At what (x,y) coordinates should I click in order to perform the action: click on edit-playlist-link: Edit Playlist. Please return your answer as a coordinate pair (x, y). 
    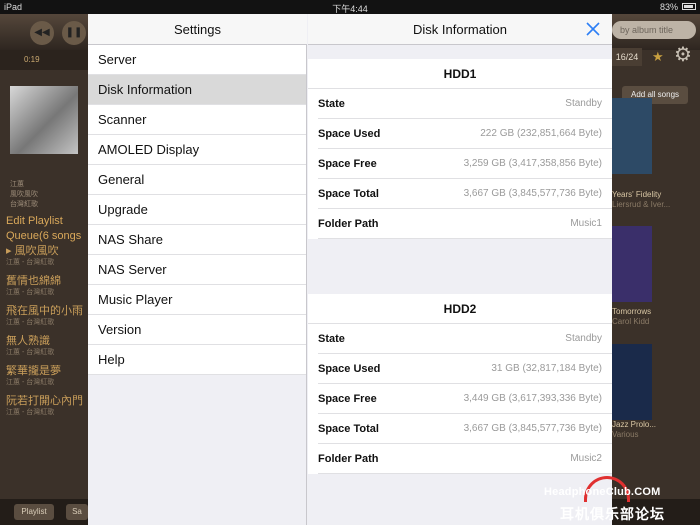
    Looking at the image, I should click on (34, 221).